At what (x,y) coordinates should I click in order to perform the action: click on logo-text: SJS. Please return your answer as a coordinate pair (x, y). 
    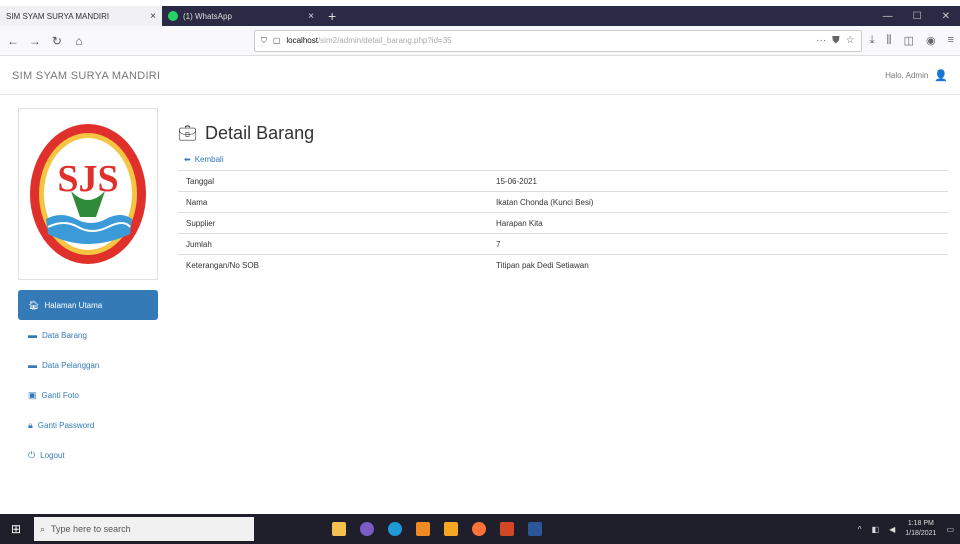
    Looking at the image, I should click on (87, 179).